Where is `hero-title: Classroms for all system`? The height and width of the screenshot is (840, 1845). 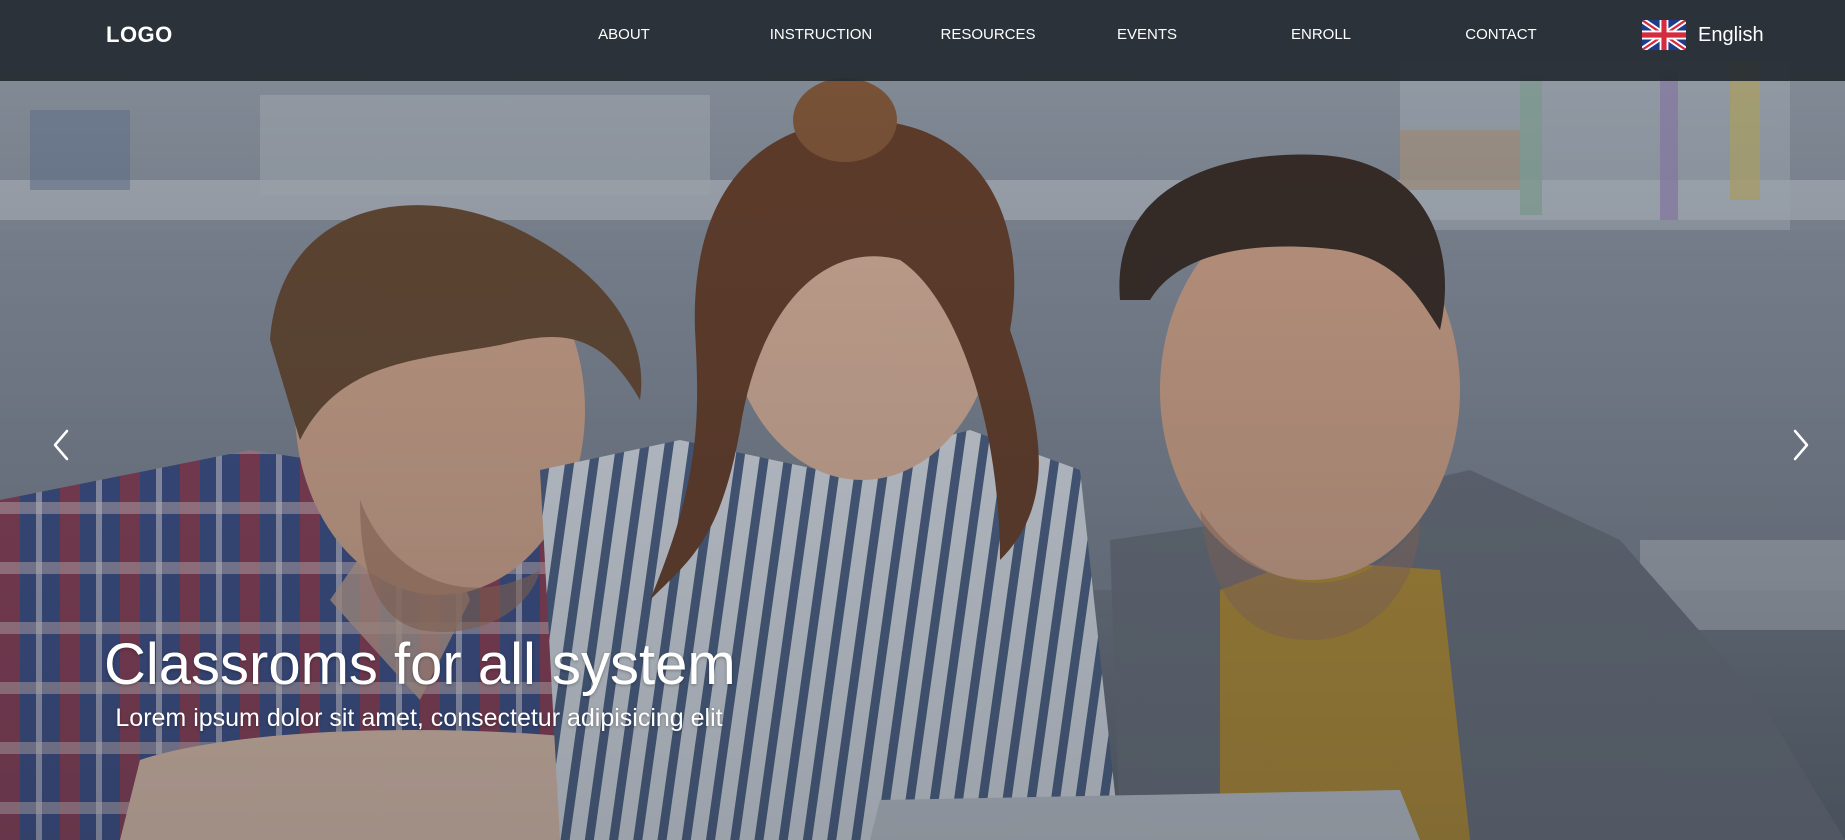 hero-title: Classroms for all system is located at coordinates (420, 664).